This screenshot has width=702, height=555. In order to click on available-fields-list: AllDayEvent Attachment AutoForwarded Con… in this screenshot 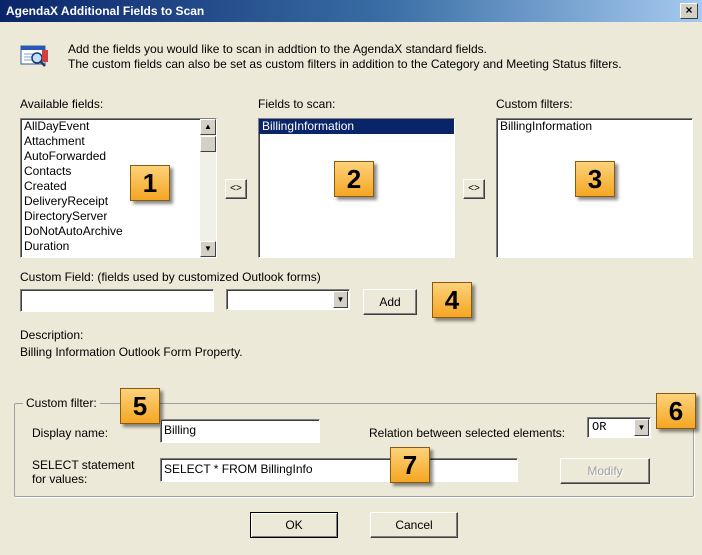, I will do `click(118, 188)`.